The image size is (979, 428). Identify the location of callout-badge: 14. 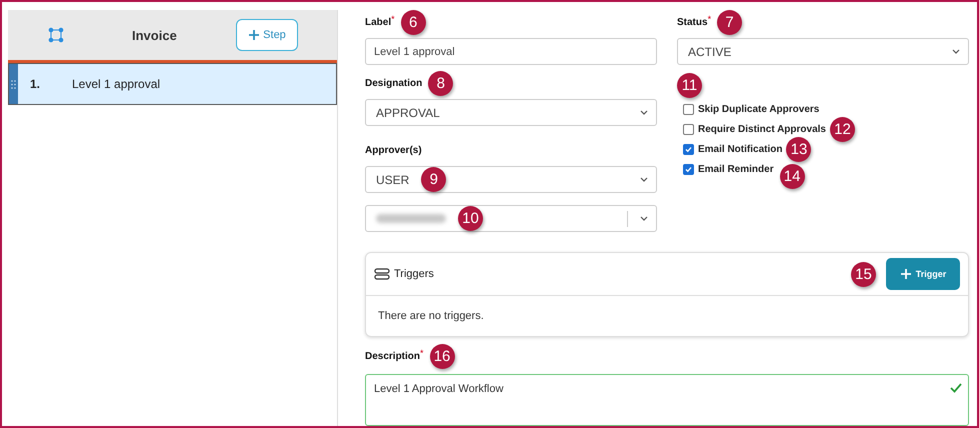
(792, 176).